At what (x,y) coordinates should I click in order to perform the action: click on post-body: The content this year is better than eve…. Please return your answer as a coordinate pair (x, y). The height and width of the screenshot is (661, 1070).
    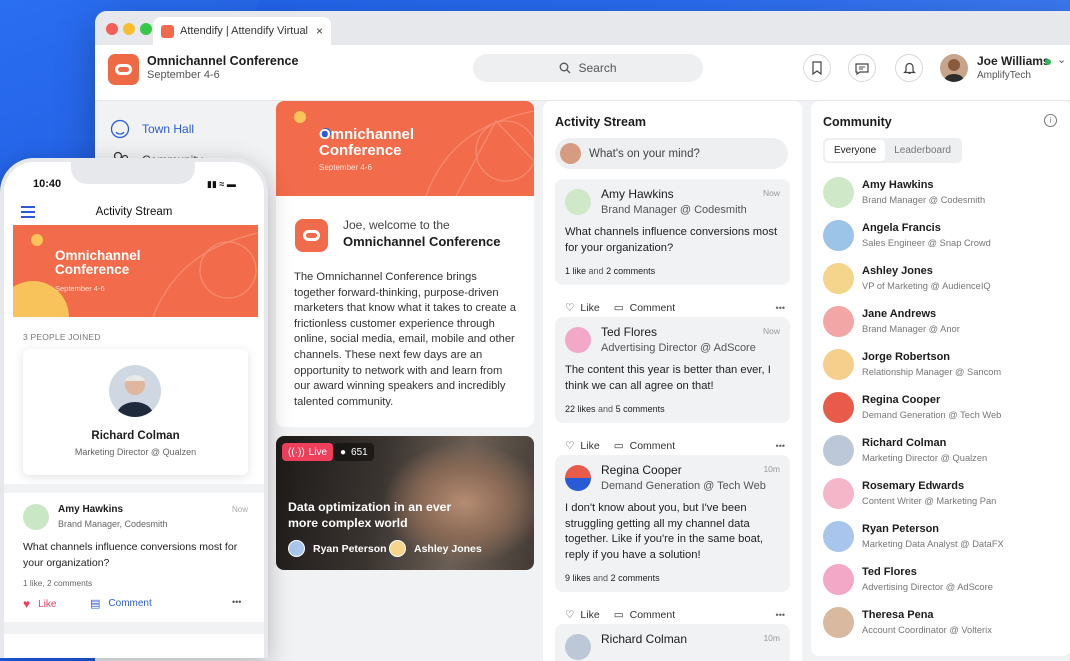
    Looking at the image, I should click on (668, 378).